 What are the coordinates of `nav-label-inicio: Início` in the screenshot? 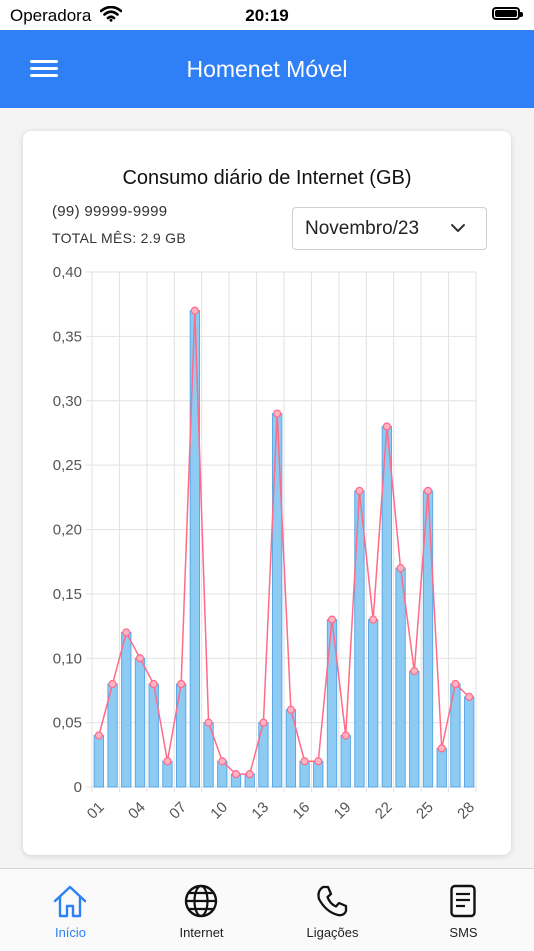 It's located at (70, 932).